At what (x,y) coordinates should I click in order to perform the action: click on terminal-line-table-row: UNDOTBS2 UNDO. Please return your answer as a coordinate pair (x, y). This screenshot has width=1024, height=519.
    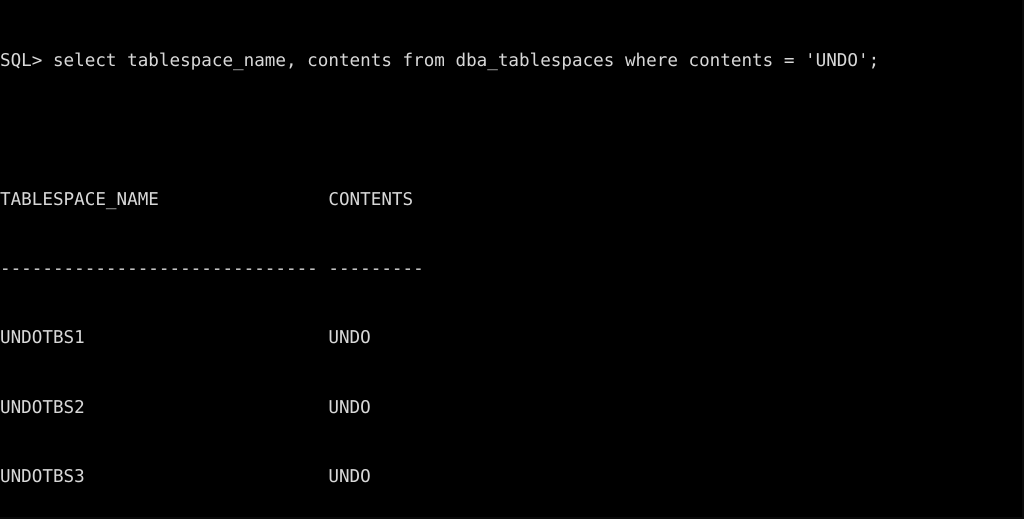
    Looking at the image, I should click on (185, 407).